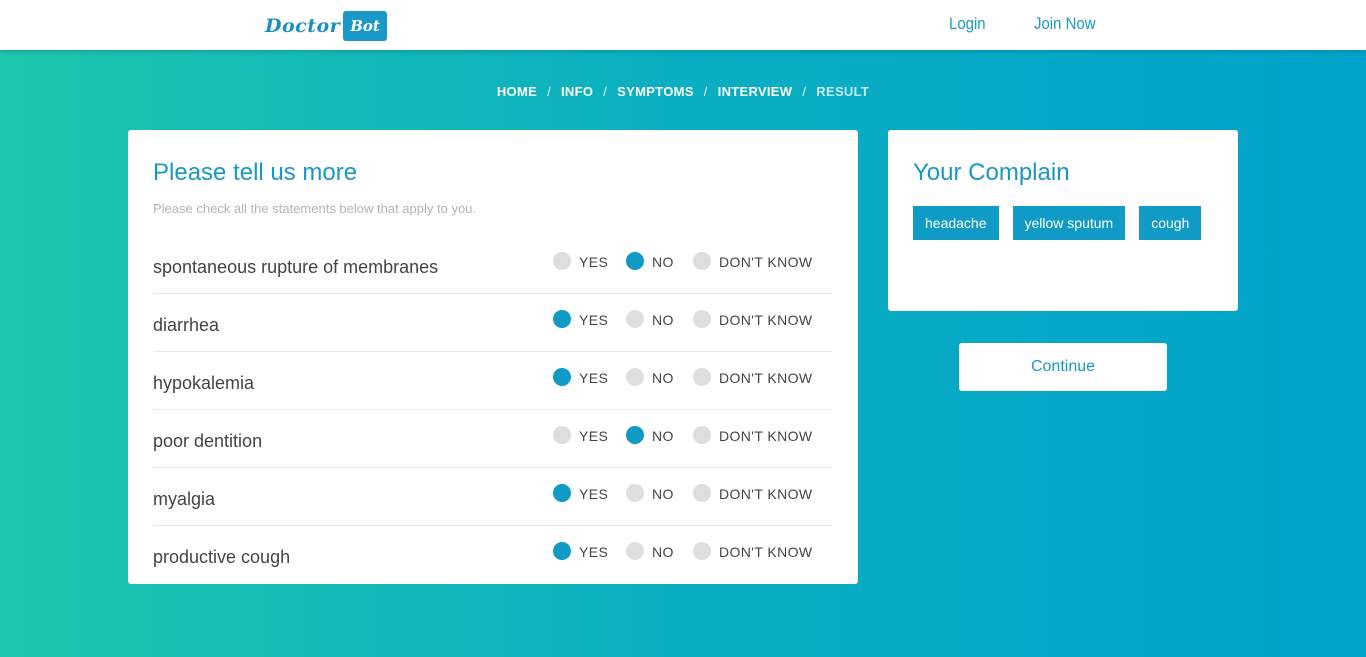 The width and height of the screenshot is (1366, 657). I want to click on question-row: myalgia YES NO DON'T KNOW, so click(492, 497).